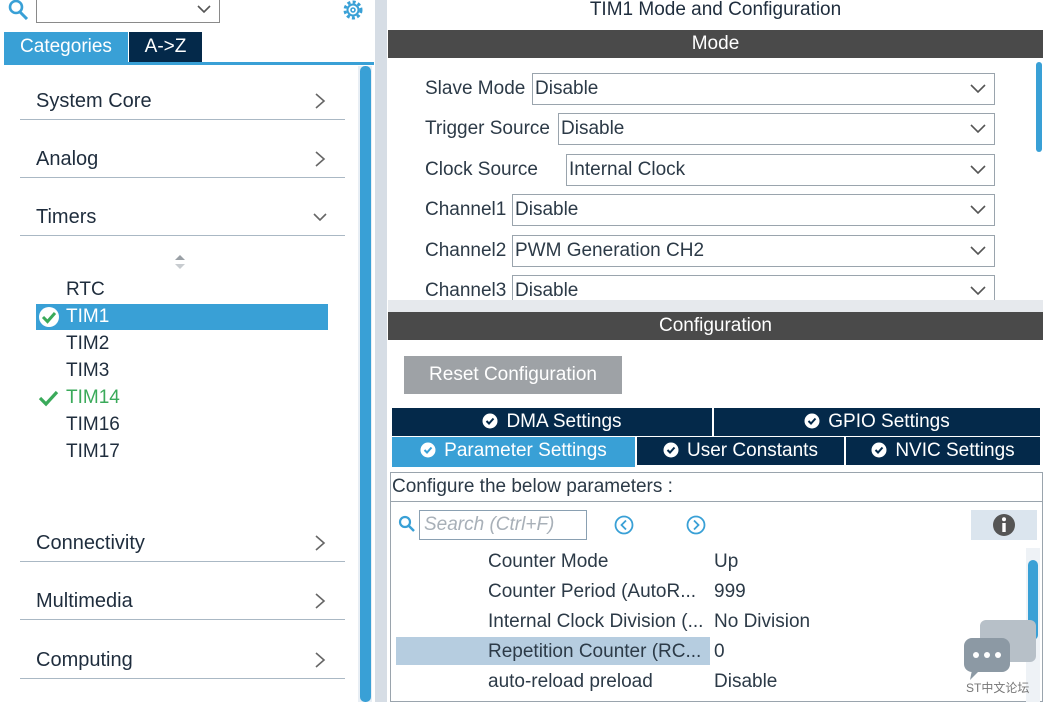  I want to click on category-system-core: System Core, so click(182, 103).